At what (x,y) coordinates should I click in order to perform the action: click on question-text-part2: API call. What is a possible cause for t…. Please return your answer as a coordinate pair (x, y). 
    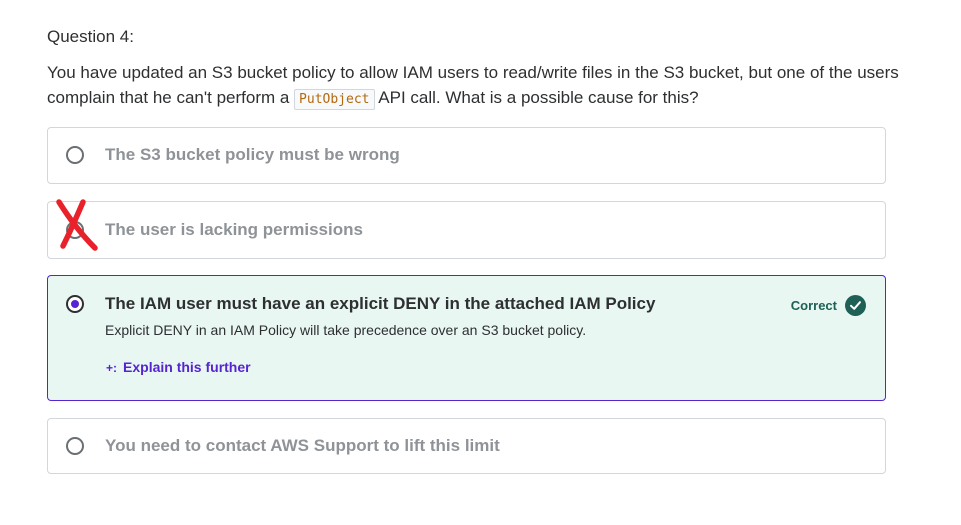
    Looking at the image, I should click on (536, 97).